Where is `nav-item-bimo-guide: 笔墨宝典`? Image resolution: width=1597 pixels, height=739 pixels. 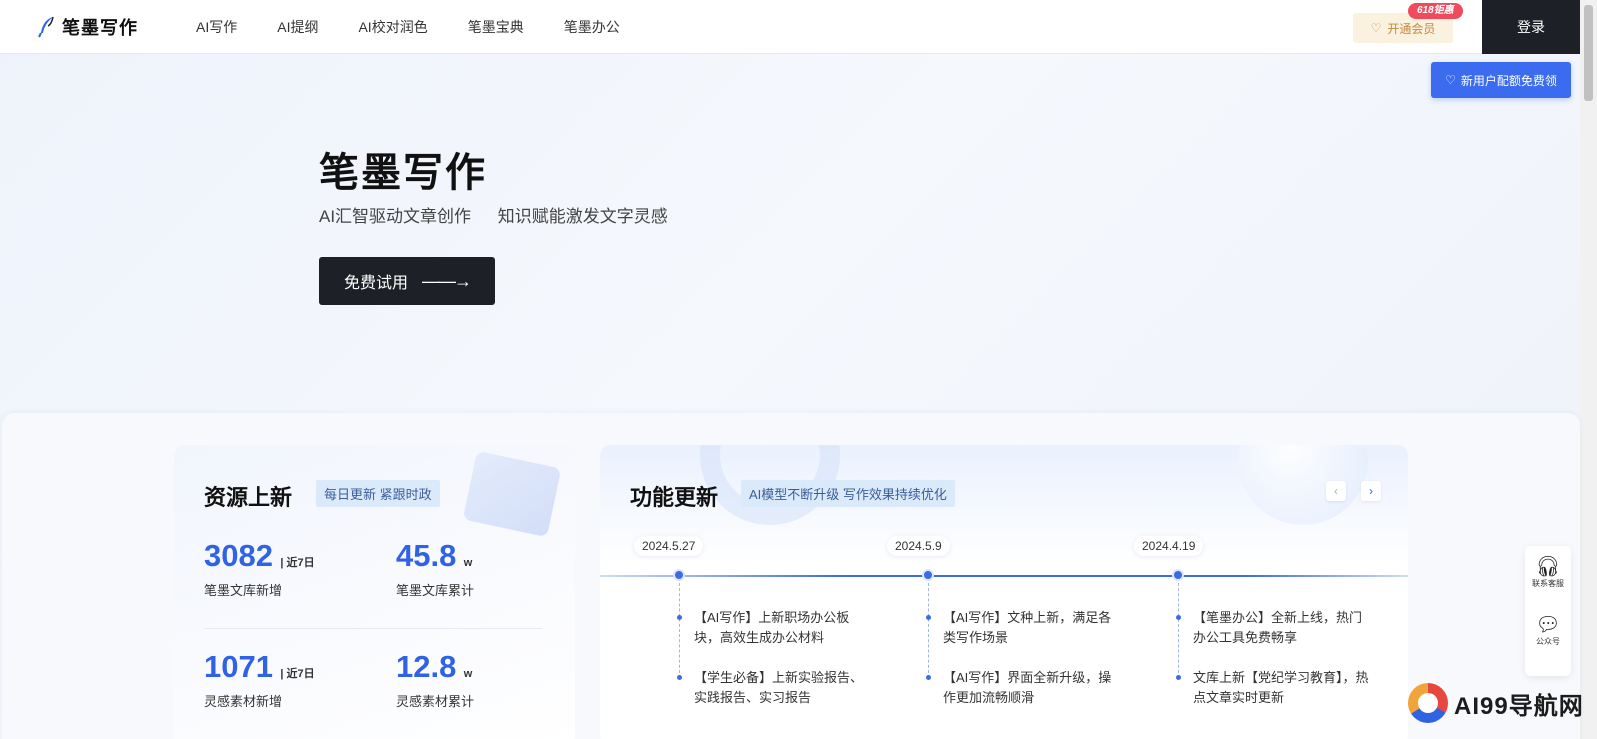 nav-item-bimo-guide: 笔墨宝典 is located at coordinates (496, 27).